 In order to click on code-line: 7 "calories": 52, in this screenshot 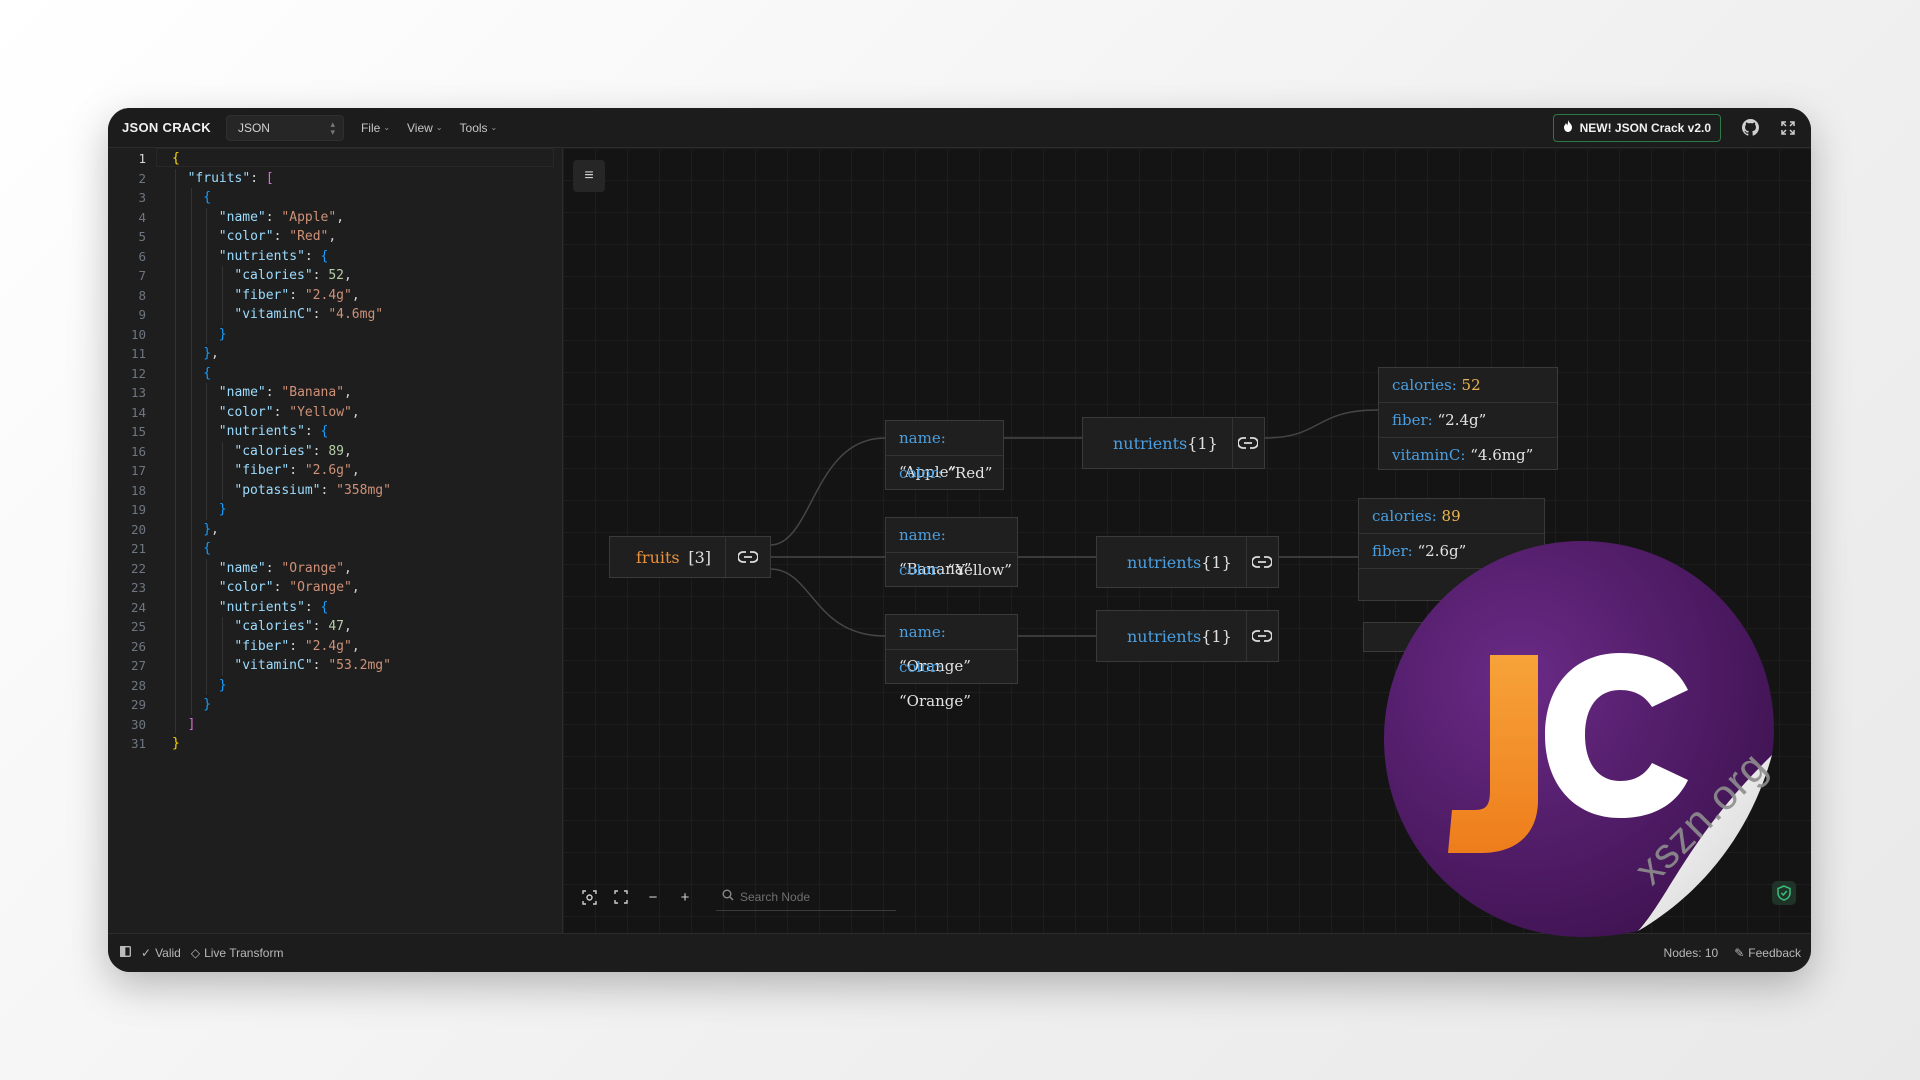, I will do `click(335, 276)`.